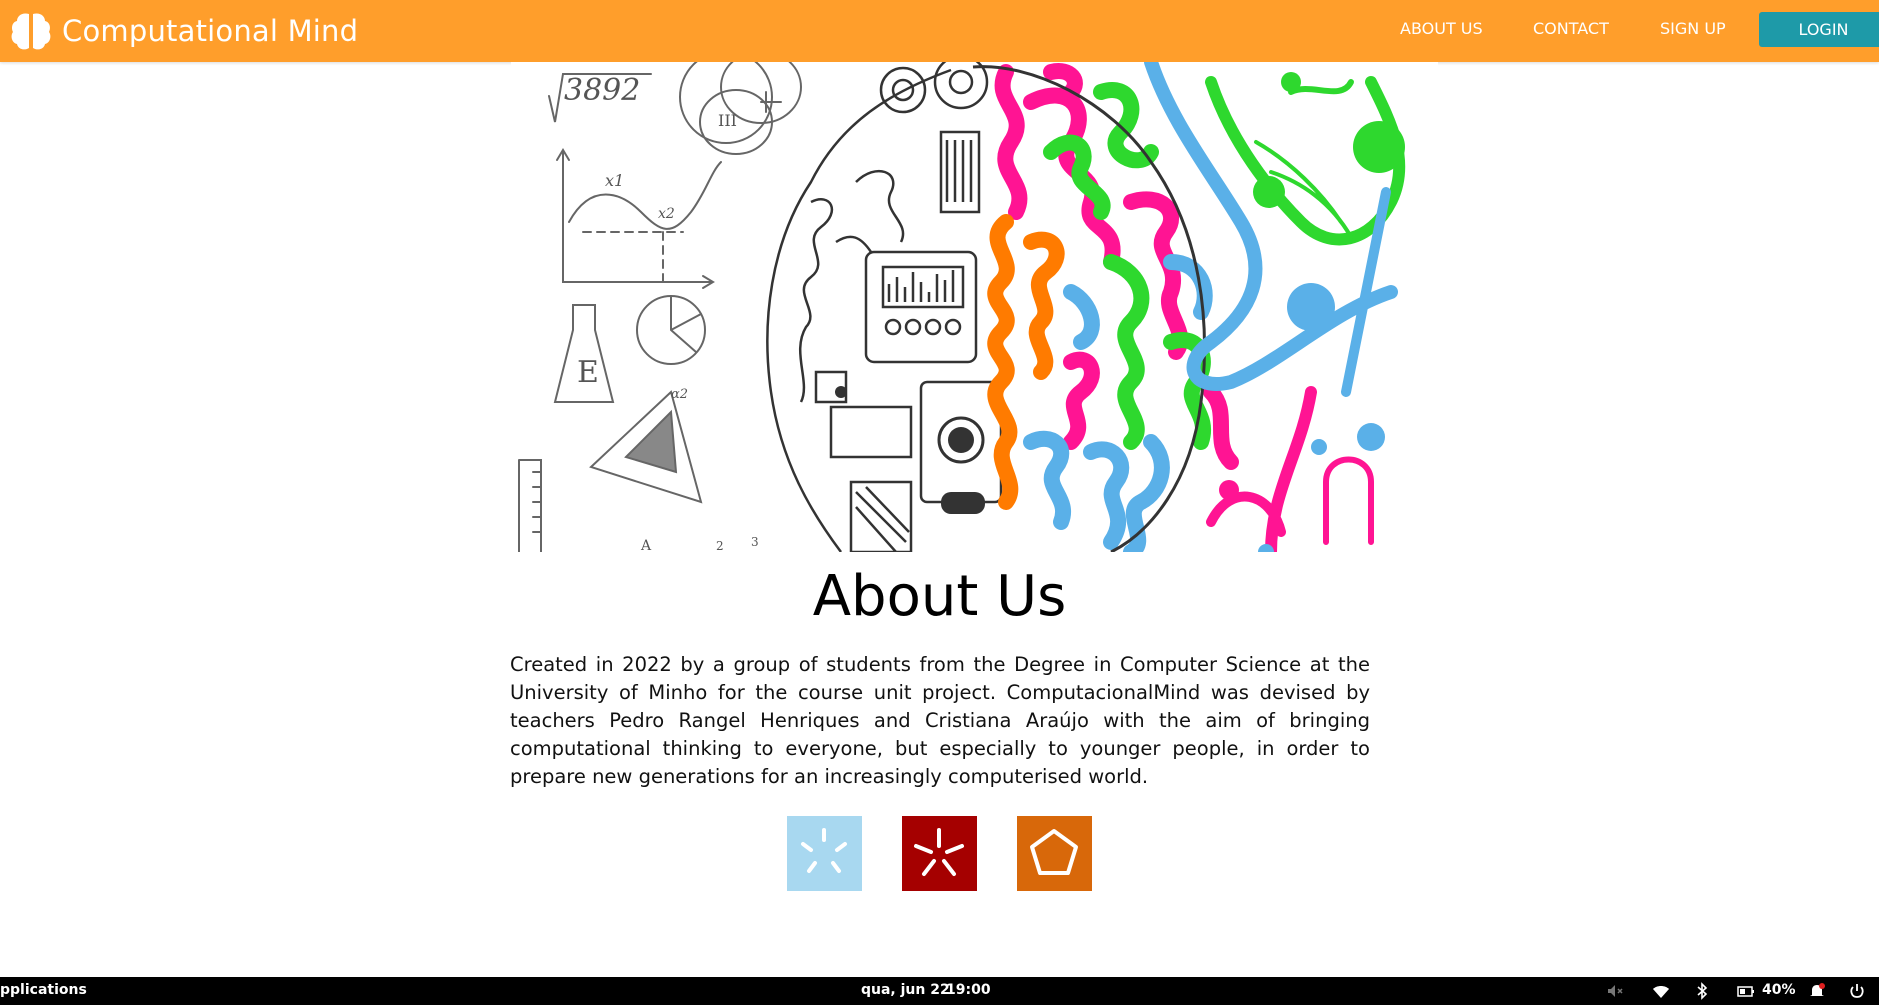 Image resolution: width=1879 pixels, height=1005 pixels. What do you see at coordinates (588, 372) in the screenshot?
I see `hero-label-e: E` at bounding box center [588, 372].